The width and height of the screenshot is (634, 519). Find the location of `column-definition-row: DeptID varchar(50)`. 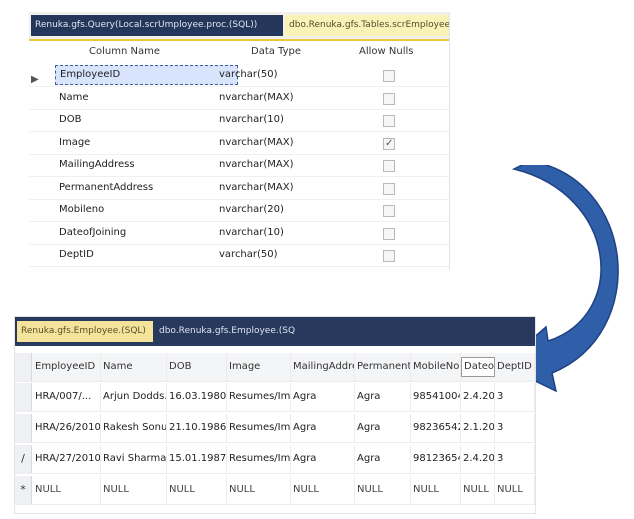

column-definition-row: DeptID varchar(50) is located at coordinates (239, 255).